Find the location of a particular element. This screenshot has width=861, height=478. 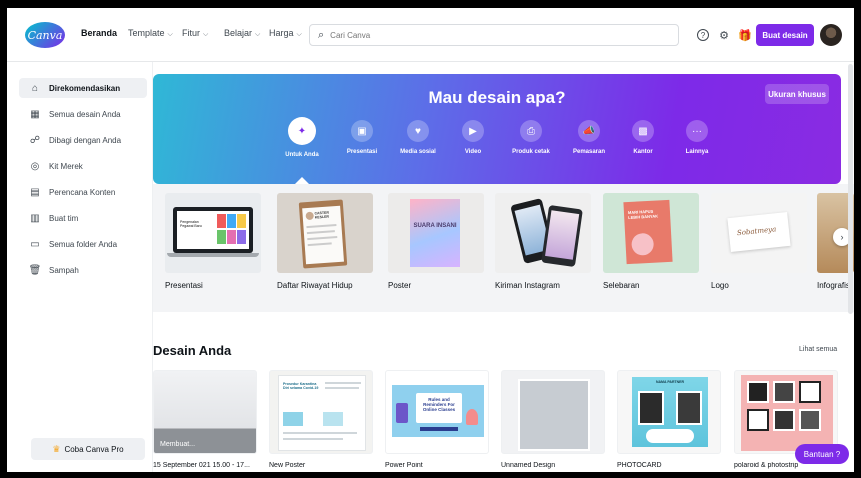

nav-template: Template ⌵ is located at coordinates (150, 33).